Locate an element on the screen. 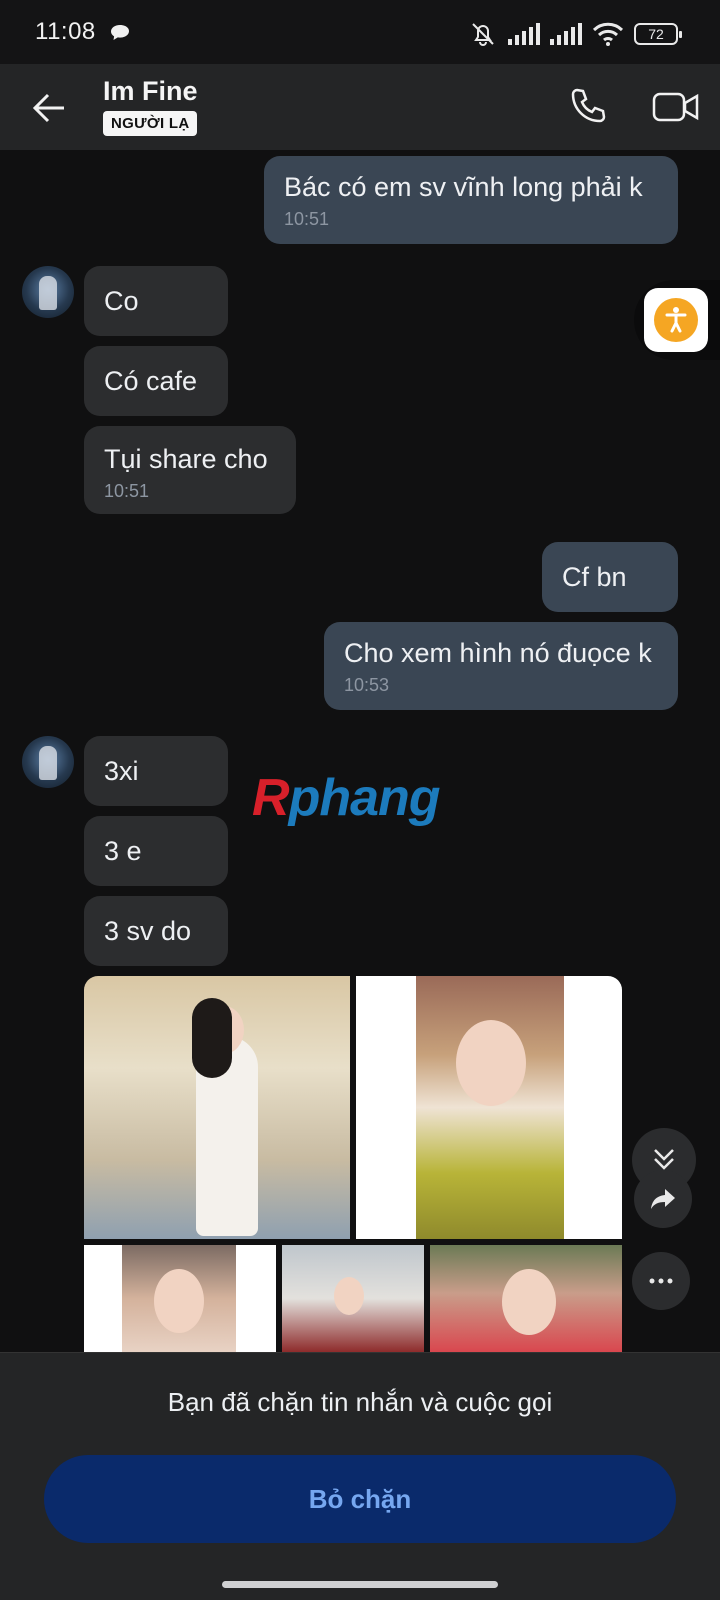 This screenshot has height=1600, width=720. blocked-message: Bạn đã chặn tin nhắn và cuộc gọi is located at coordinates (360, 1402).